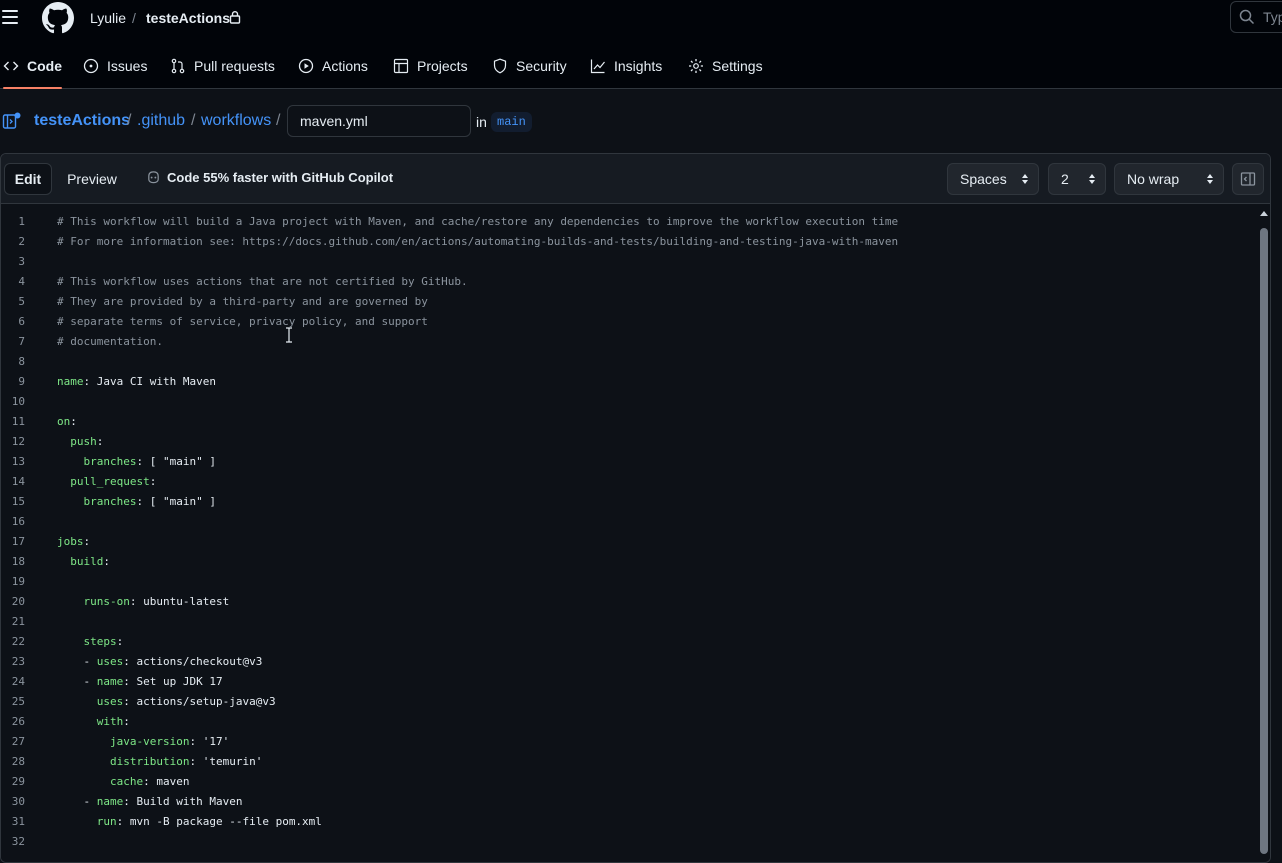 The height and width of the screenshot is (863, 1282). I want to click on code-line: 13 branches: [ "main" ], so click(628, 462).